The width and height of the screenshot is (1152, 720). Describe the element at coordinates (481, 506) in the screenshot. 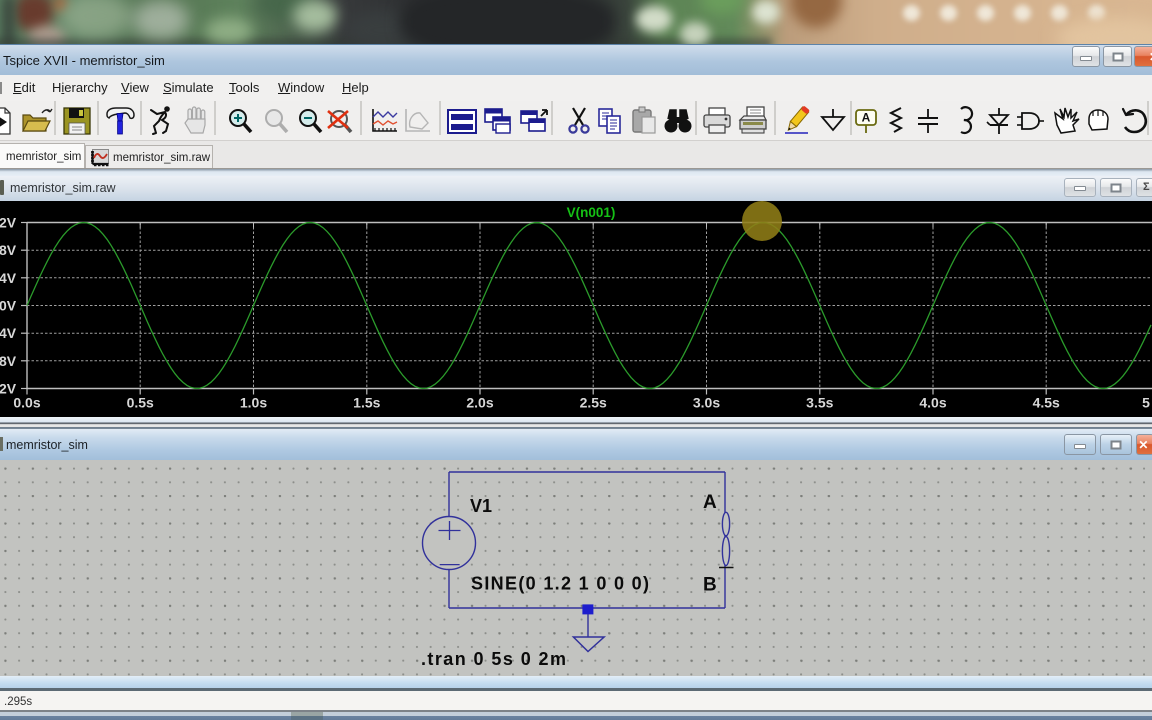

I see `svg-text: V1` at that location.